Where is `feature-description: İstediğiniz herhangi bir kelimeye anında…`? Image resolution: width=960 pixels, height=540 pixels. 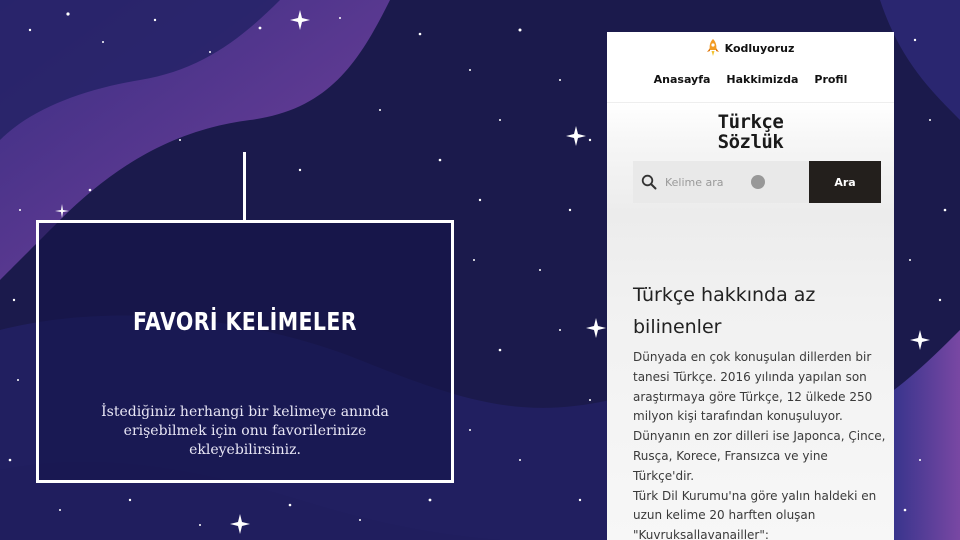 feature-description: İstediğiniz herhangi bir kelimeye anında… is located at coordinates (245, 431).